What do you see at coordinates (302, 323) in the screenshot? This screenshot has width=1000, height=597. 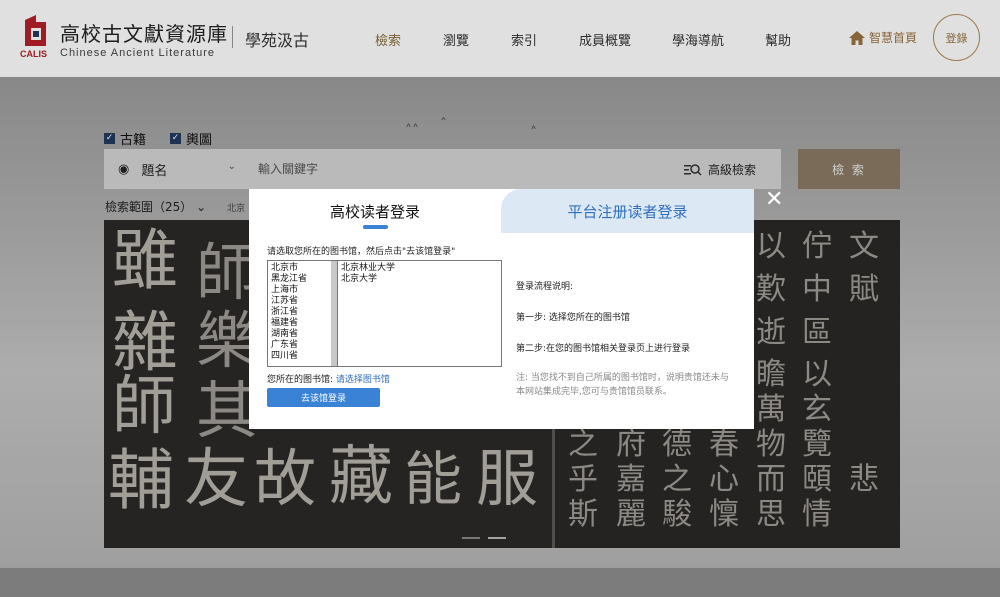 I see `province-option: 福建省` at bounding box center [302, 323].